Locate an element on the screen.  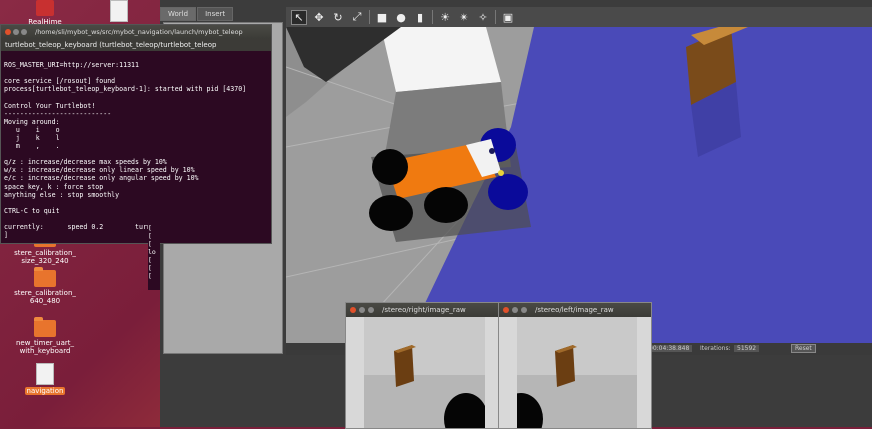
move-icon: ✥ is located at coordinates (319, 17).